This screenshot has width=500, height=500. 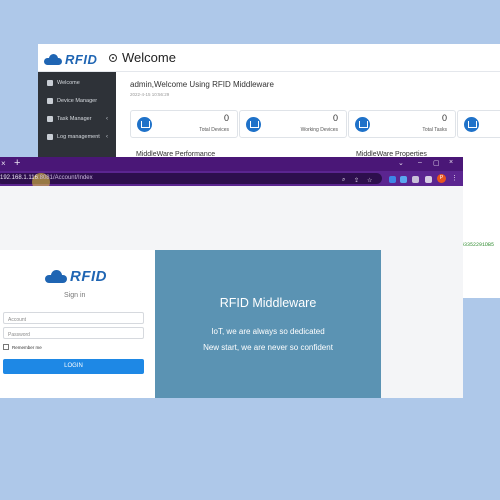 I want to click on sidebar-item-welcome: Welcome, so click(x=77, y=83).